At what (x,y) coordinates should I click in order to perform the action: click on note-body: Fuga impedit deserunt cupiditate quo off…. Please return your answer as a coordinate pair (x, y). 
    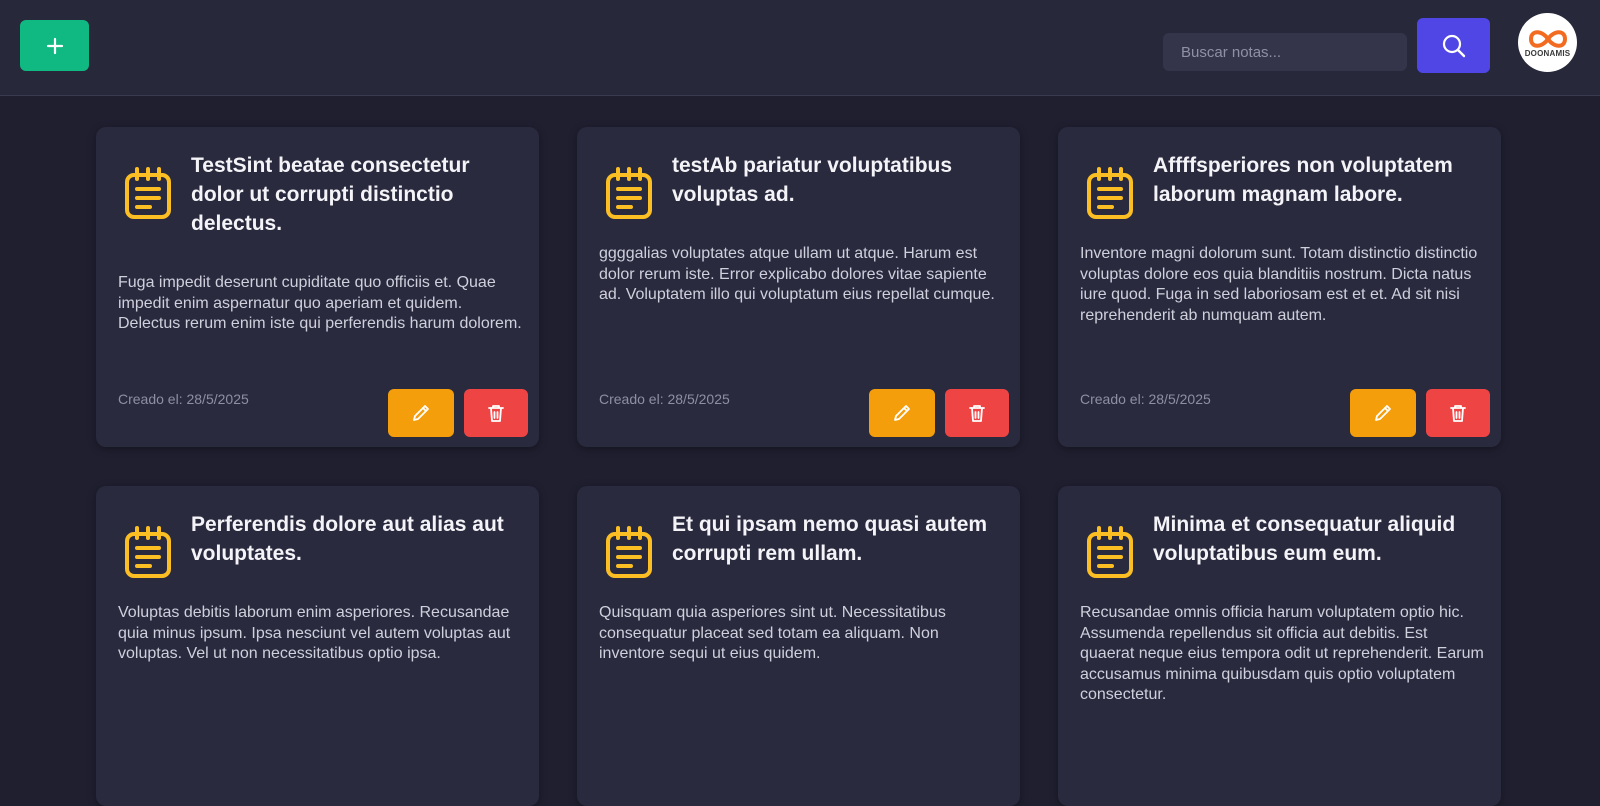
    Looking at the image, I should click on (320, 303).